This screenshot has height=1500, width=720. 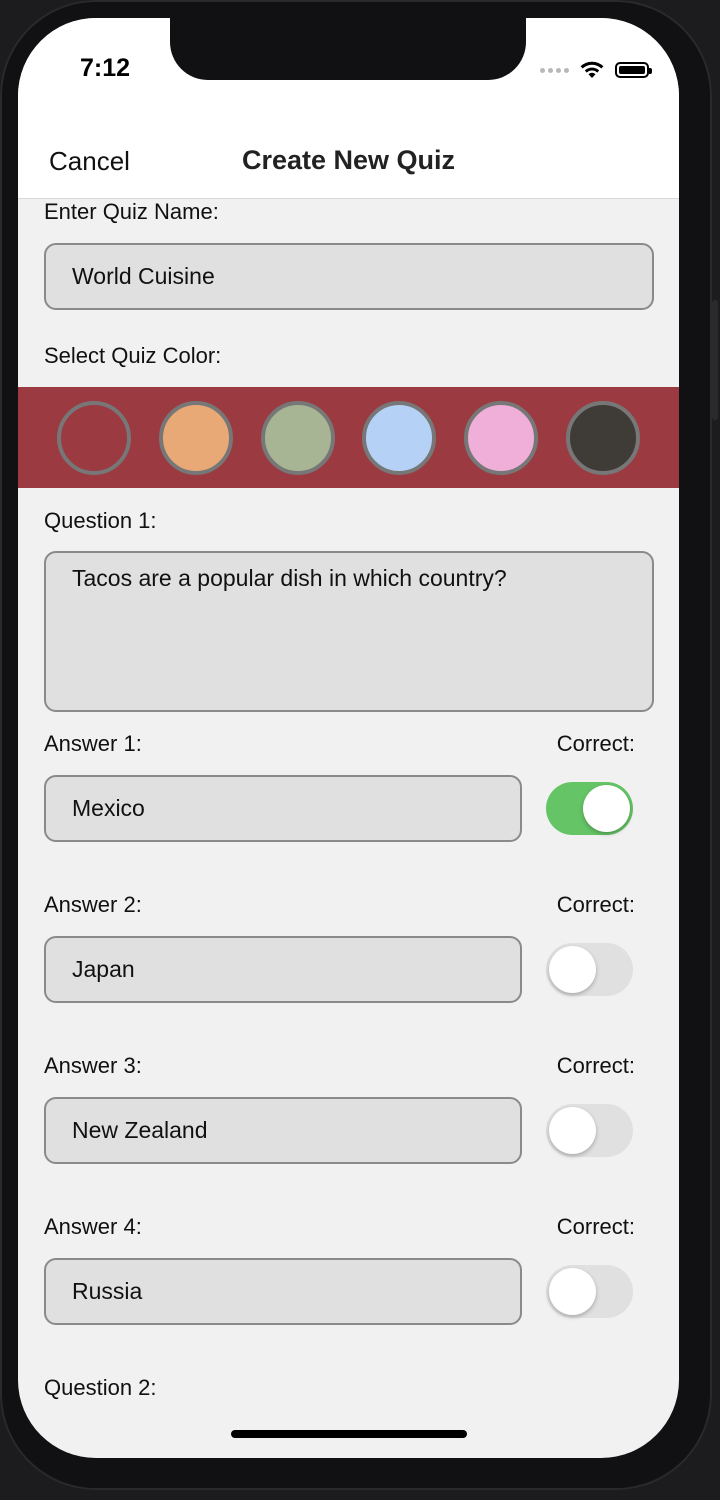 What do you see at coordinates (93, 743) in the screenshot?
I see `answer-1-label: Answer 1:` at bounding box center [93, 743].